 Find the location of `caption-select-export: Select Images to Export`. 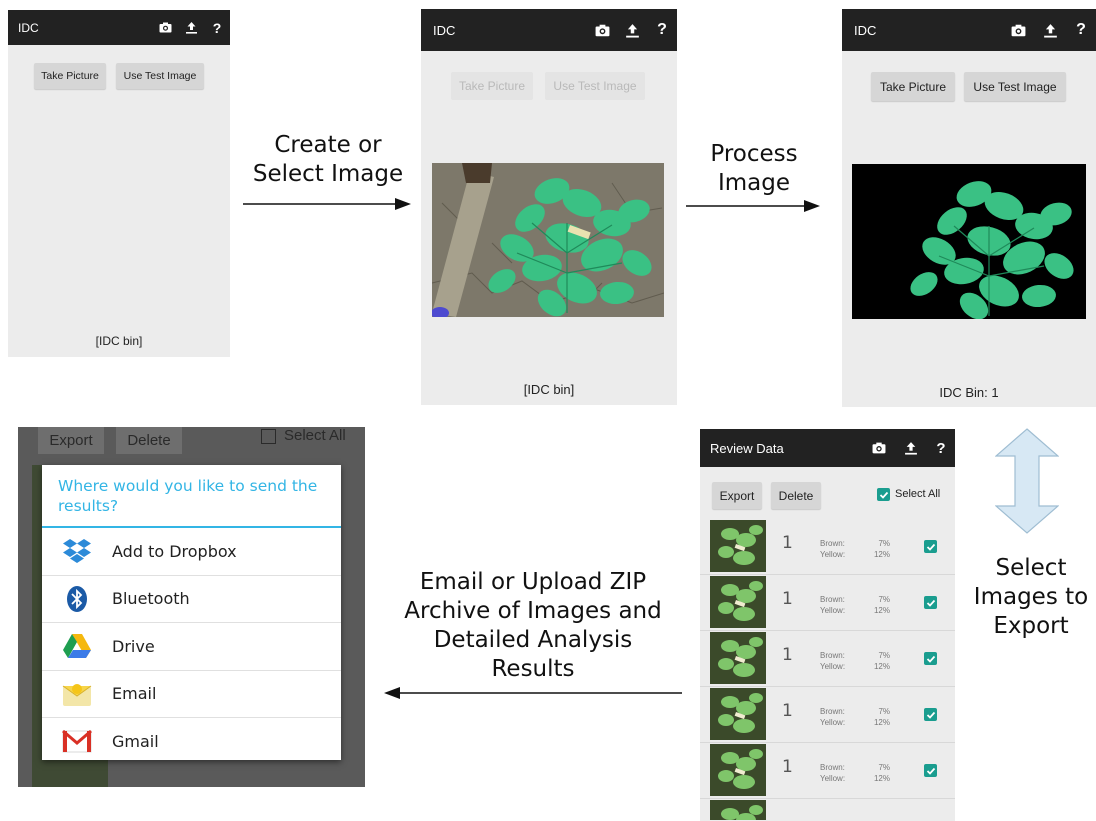

caption-select-export: Select Images to Export is located at coordinates (1031, 597).